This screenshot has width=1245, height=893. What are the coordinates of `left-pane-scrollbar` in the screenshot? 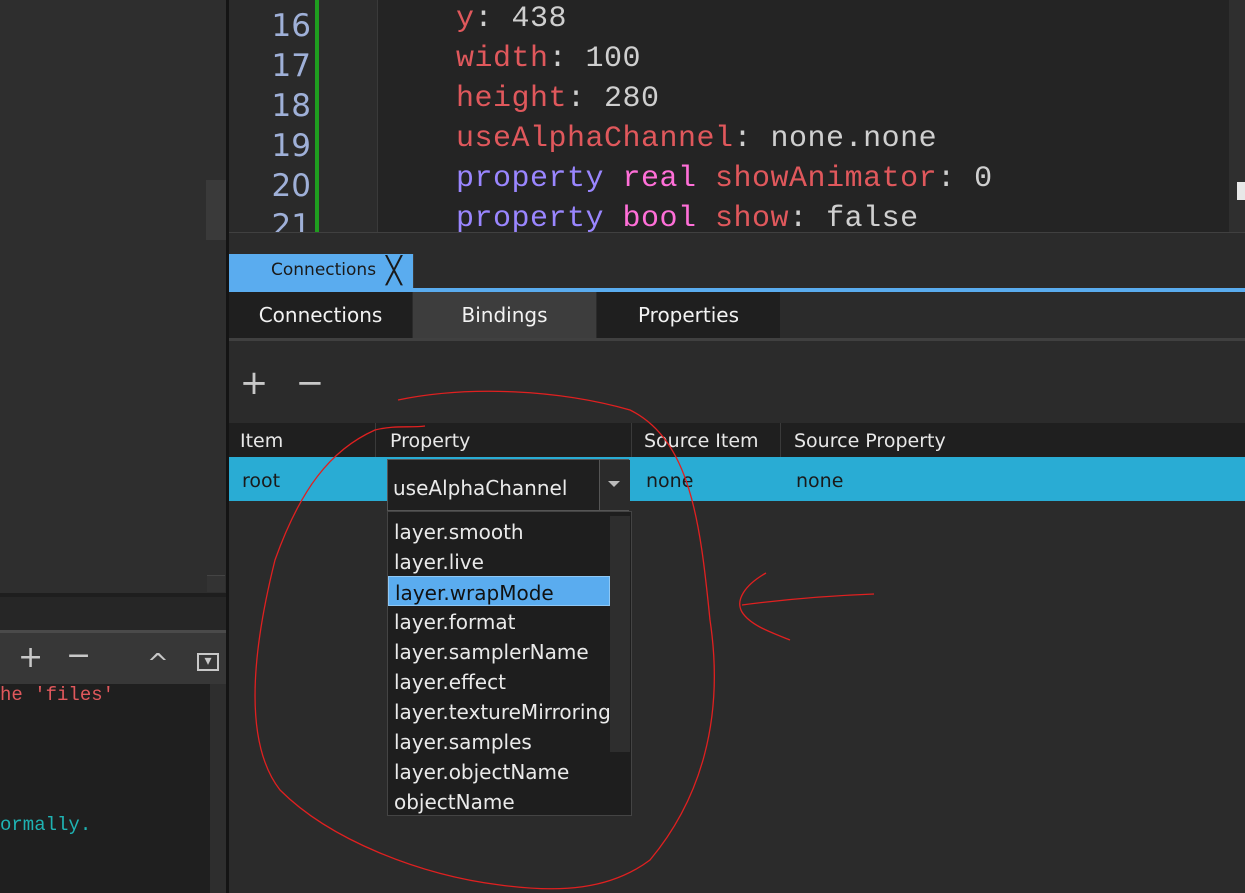 It's located at (216, 210).